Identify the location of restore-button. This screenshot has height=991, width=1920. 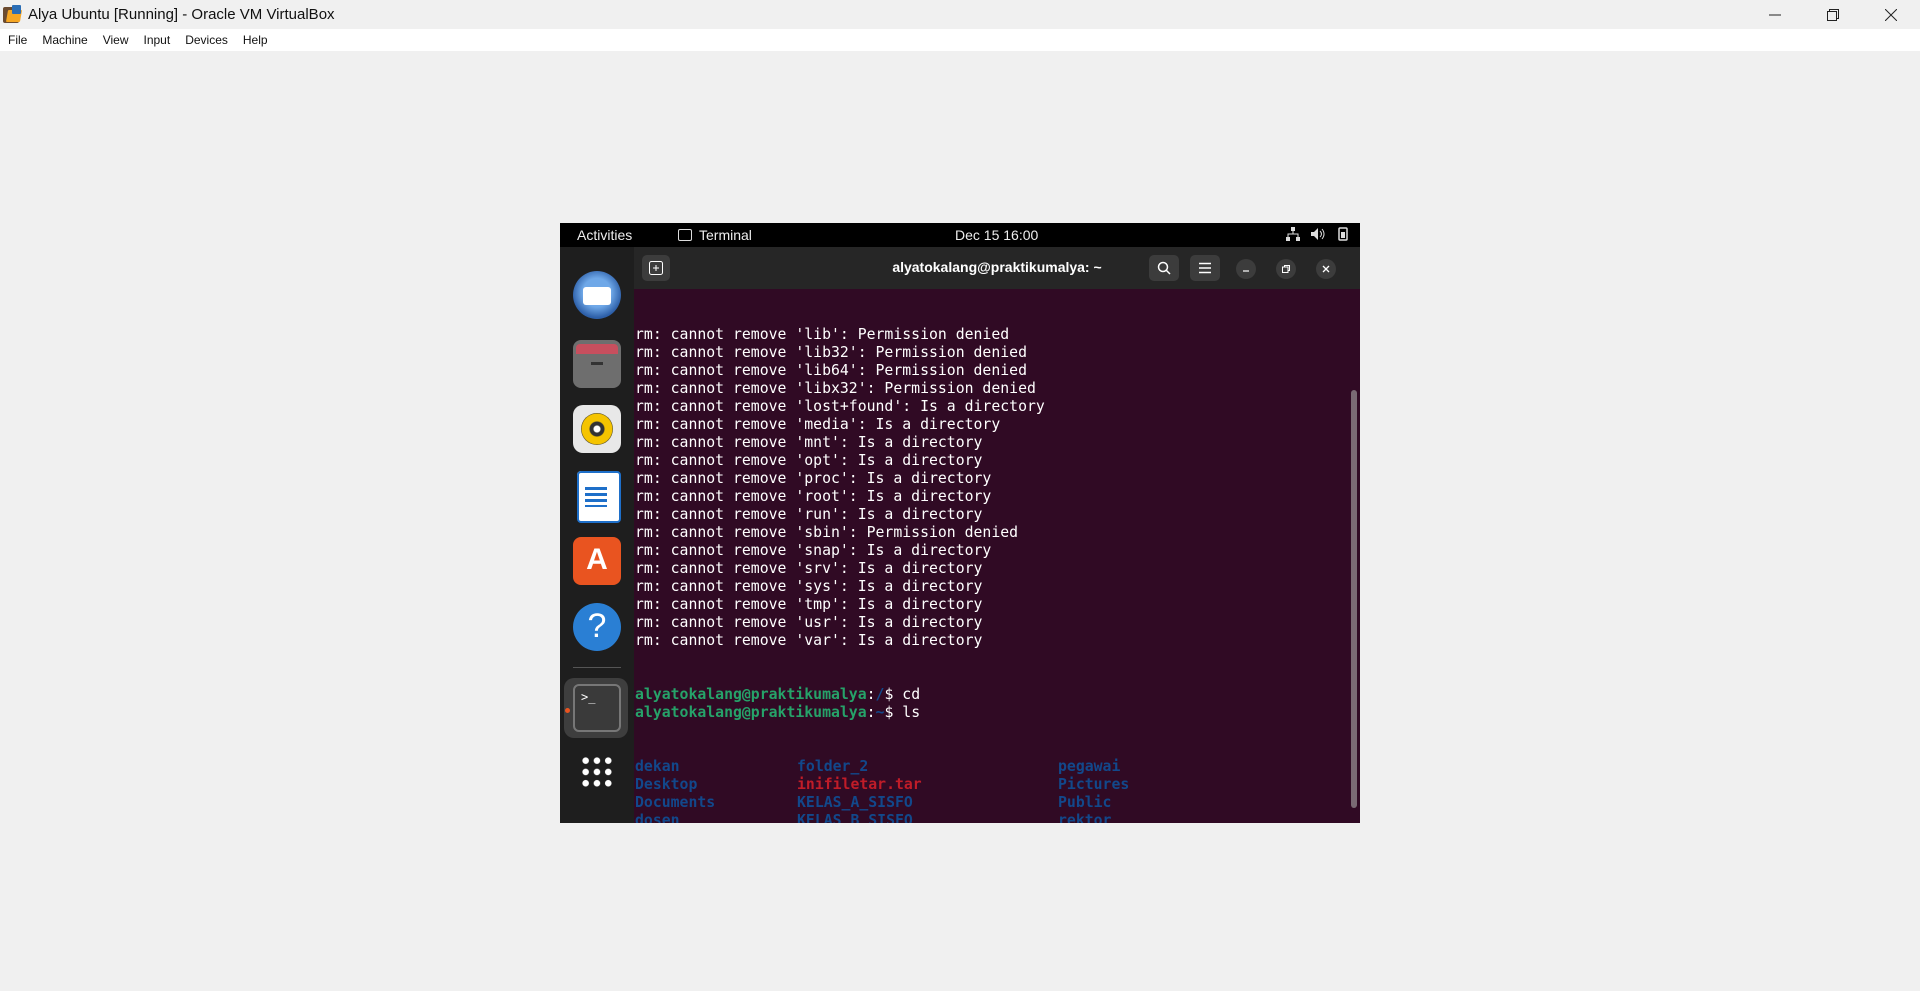
(1833, 14).